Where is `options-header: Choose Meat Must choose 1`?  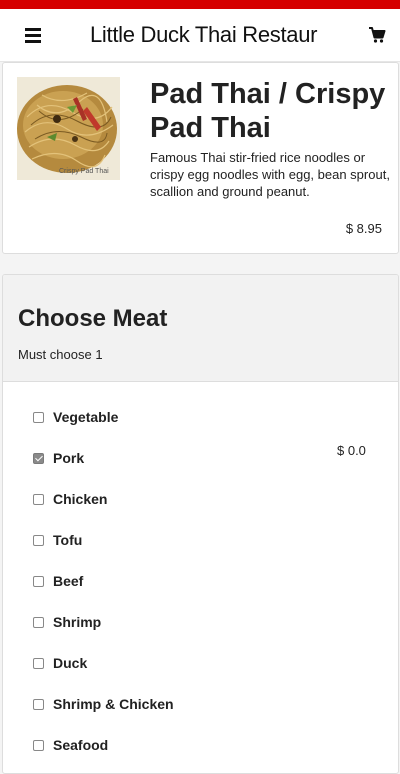 options-header: Choose Meat Must choose 1 is located at coordinates (200, 328).